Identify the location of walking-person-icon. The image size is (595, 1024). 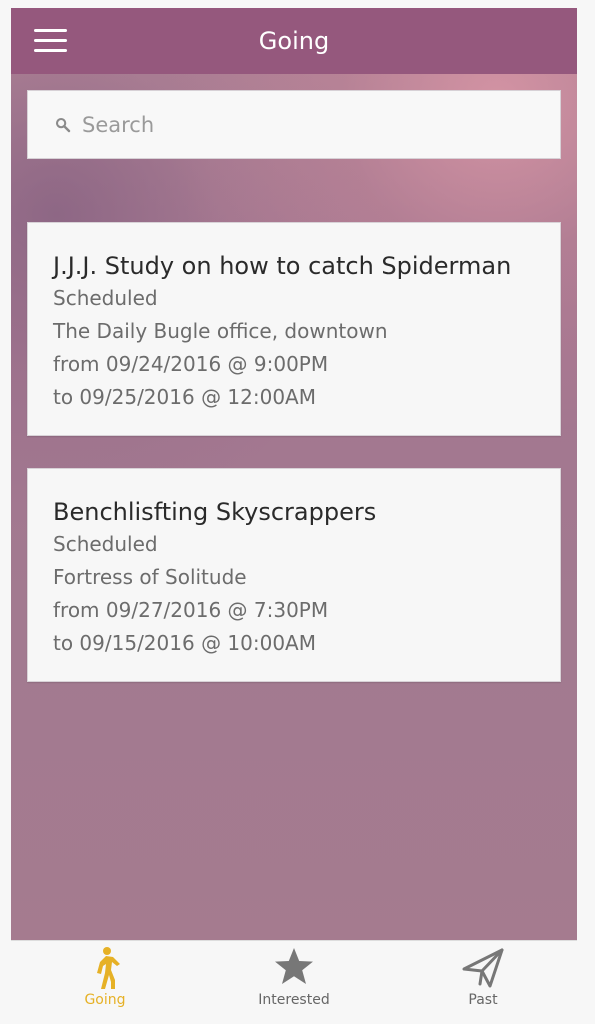
(108, 968).